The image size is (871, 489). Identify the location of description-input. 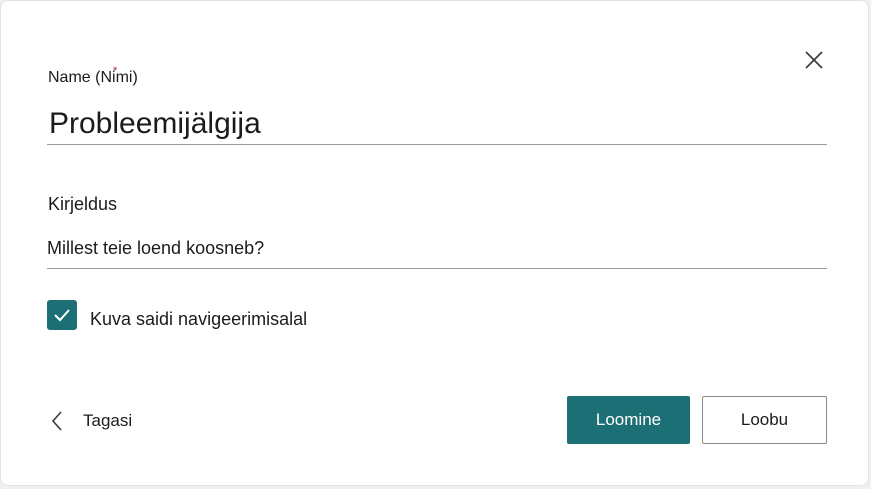
(437, 252).